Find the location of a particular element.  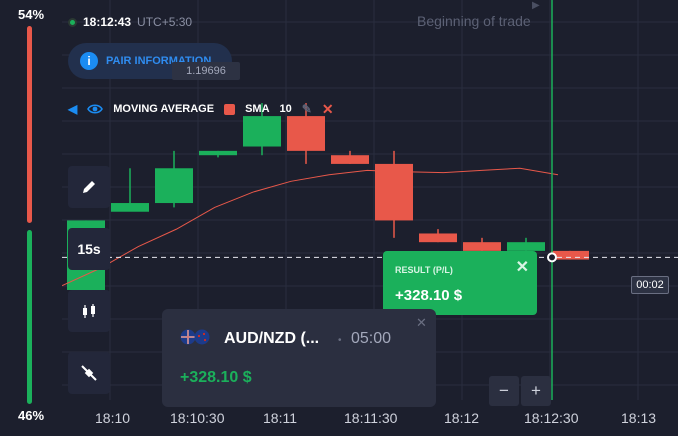

sentiment-top-percent: 54% is located at coordinates (31, 14).